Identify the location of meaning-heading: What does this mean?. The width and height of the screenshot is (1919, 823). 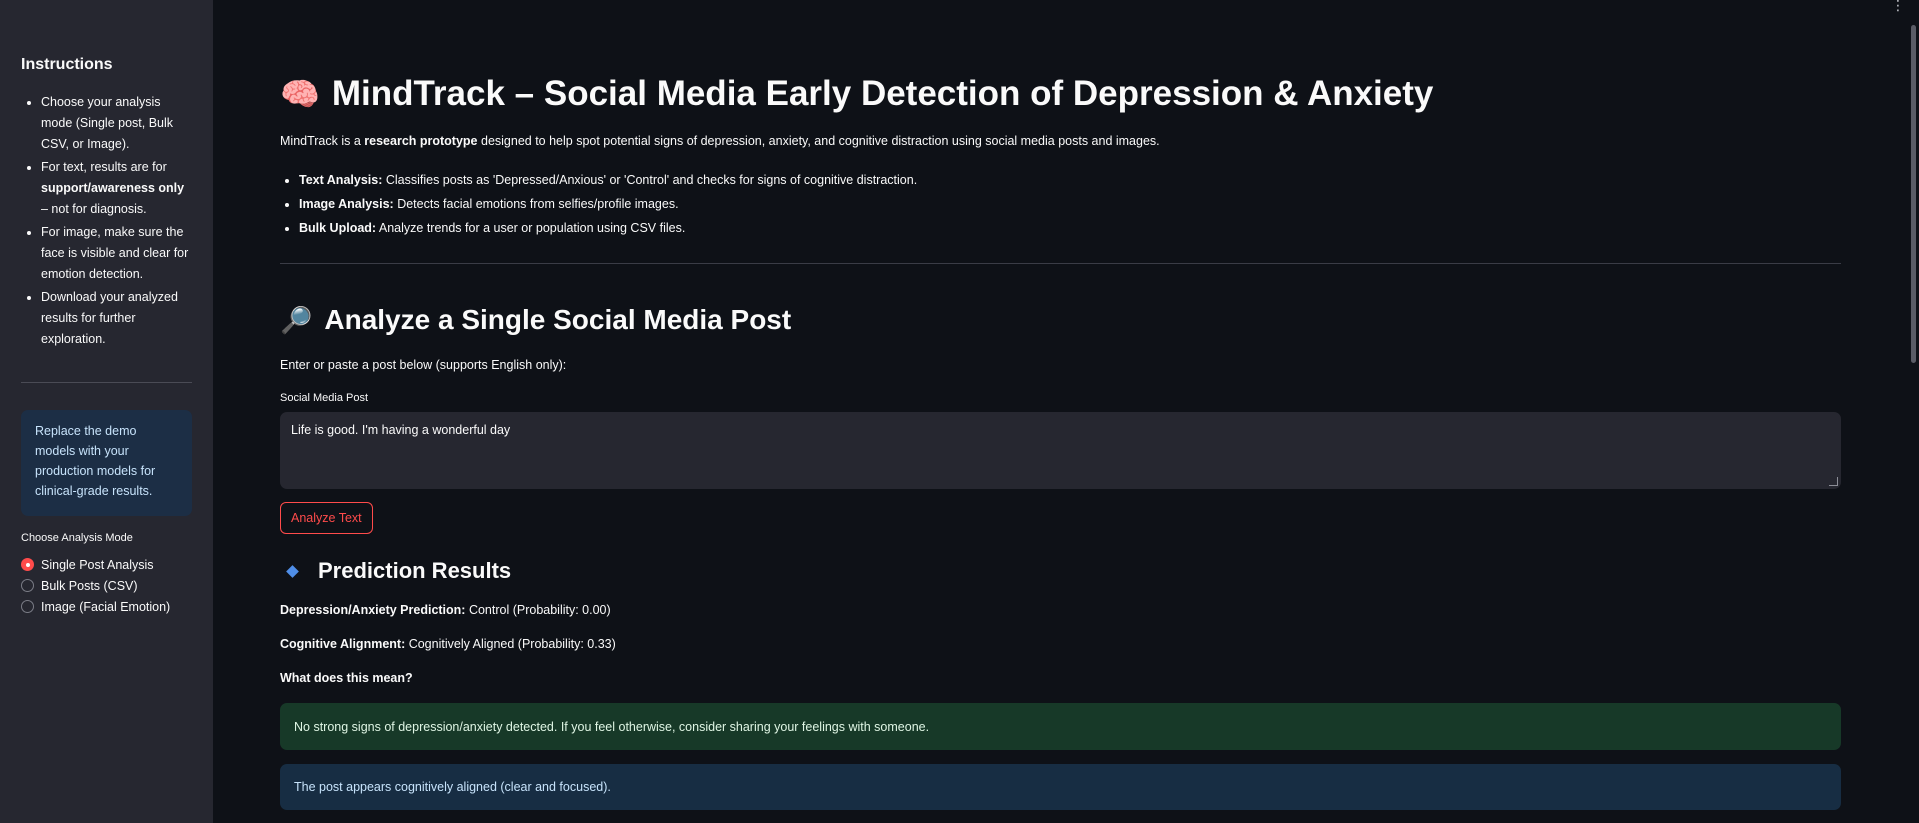
(346, 678).